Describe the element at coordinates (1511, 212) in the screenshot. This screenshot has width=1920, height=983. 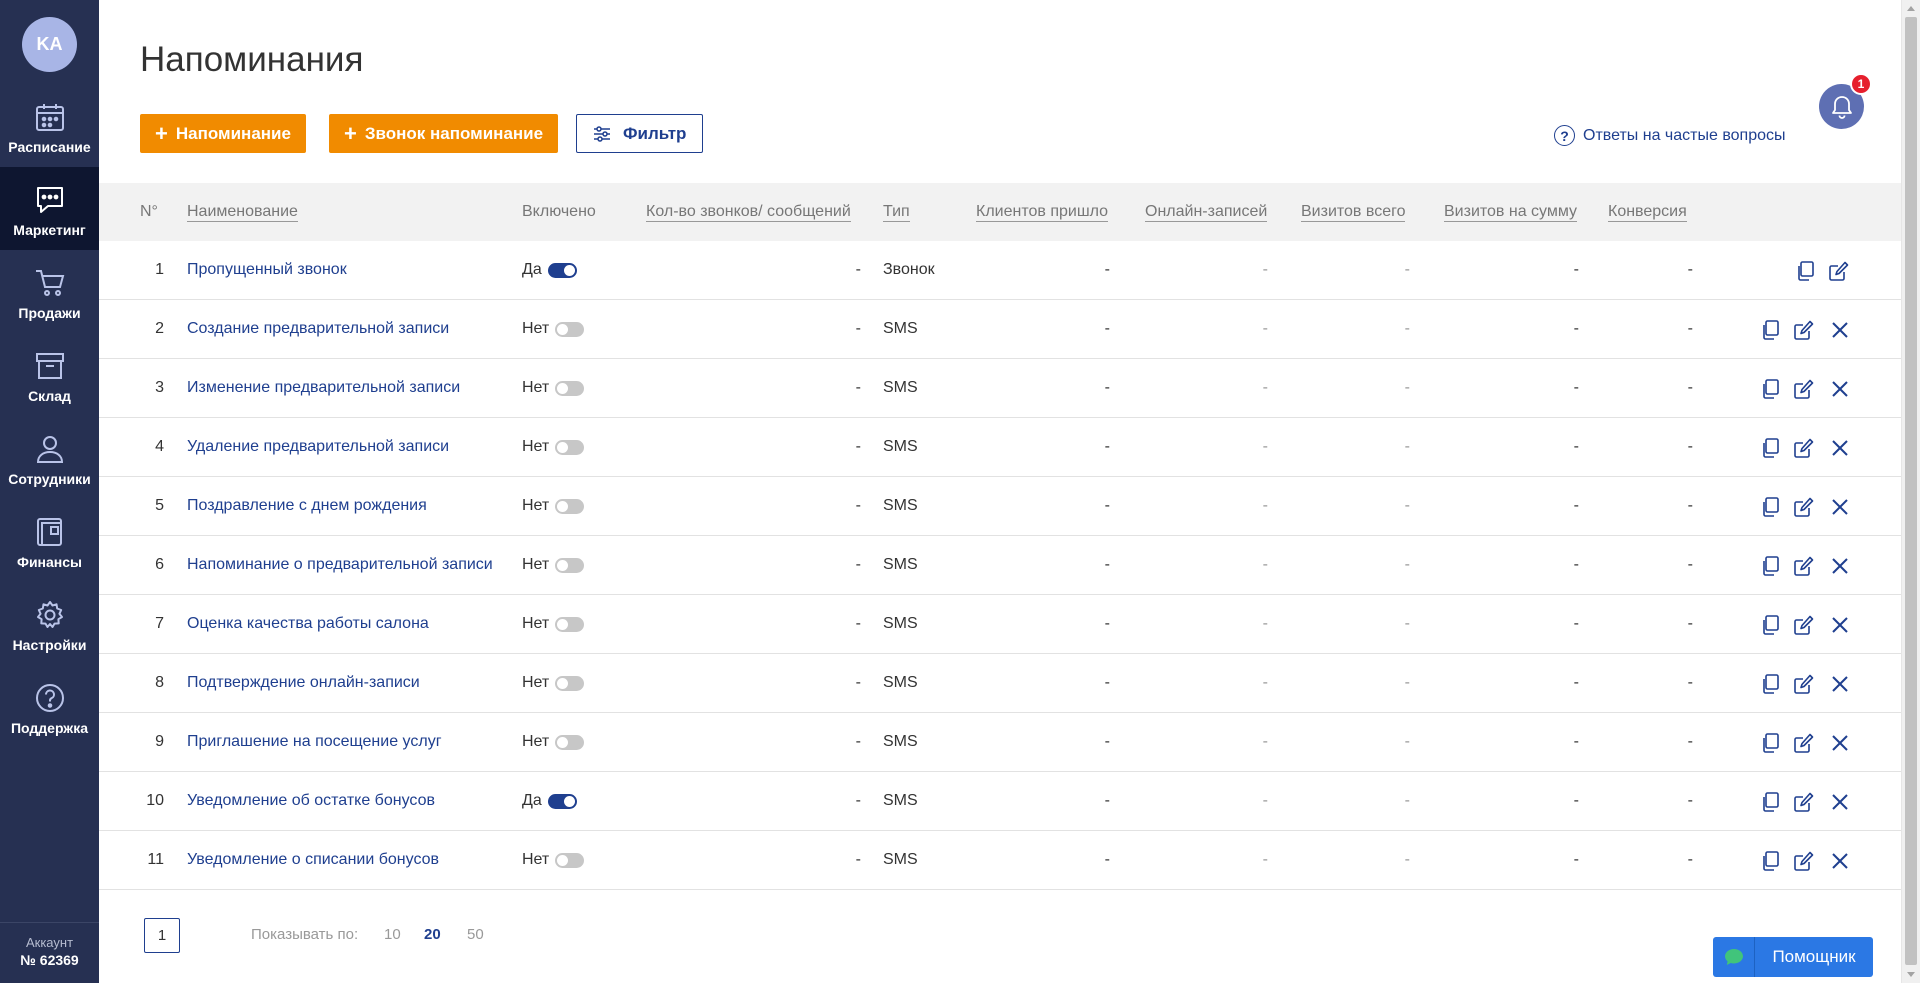
I see `col-sum-sort: Визитов на сумму` at that location.